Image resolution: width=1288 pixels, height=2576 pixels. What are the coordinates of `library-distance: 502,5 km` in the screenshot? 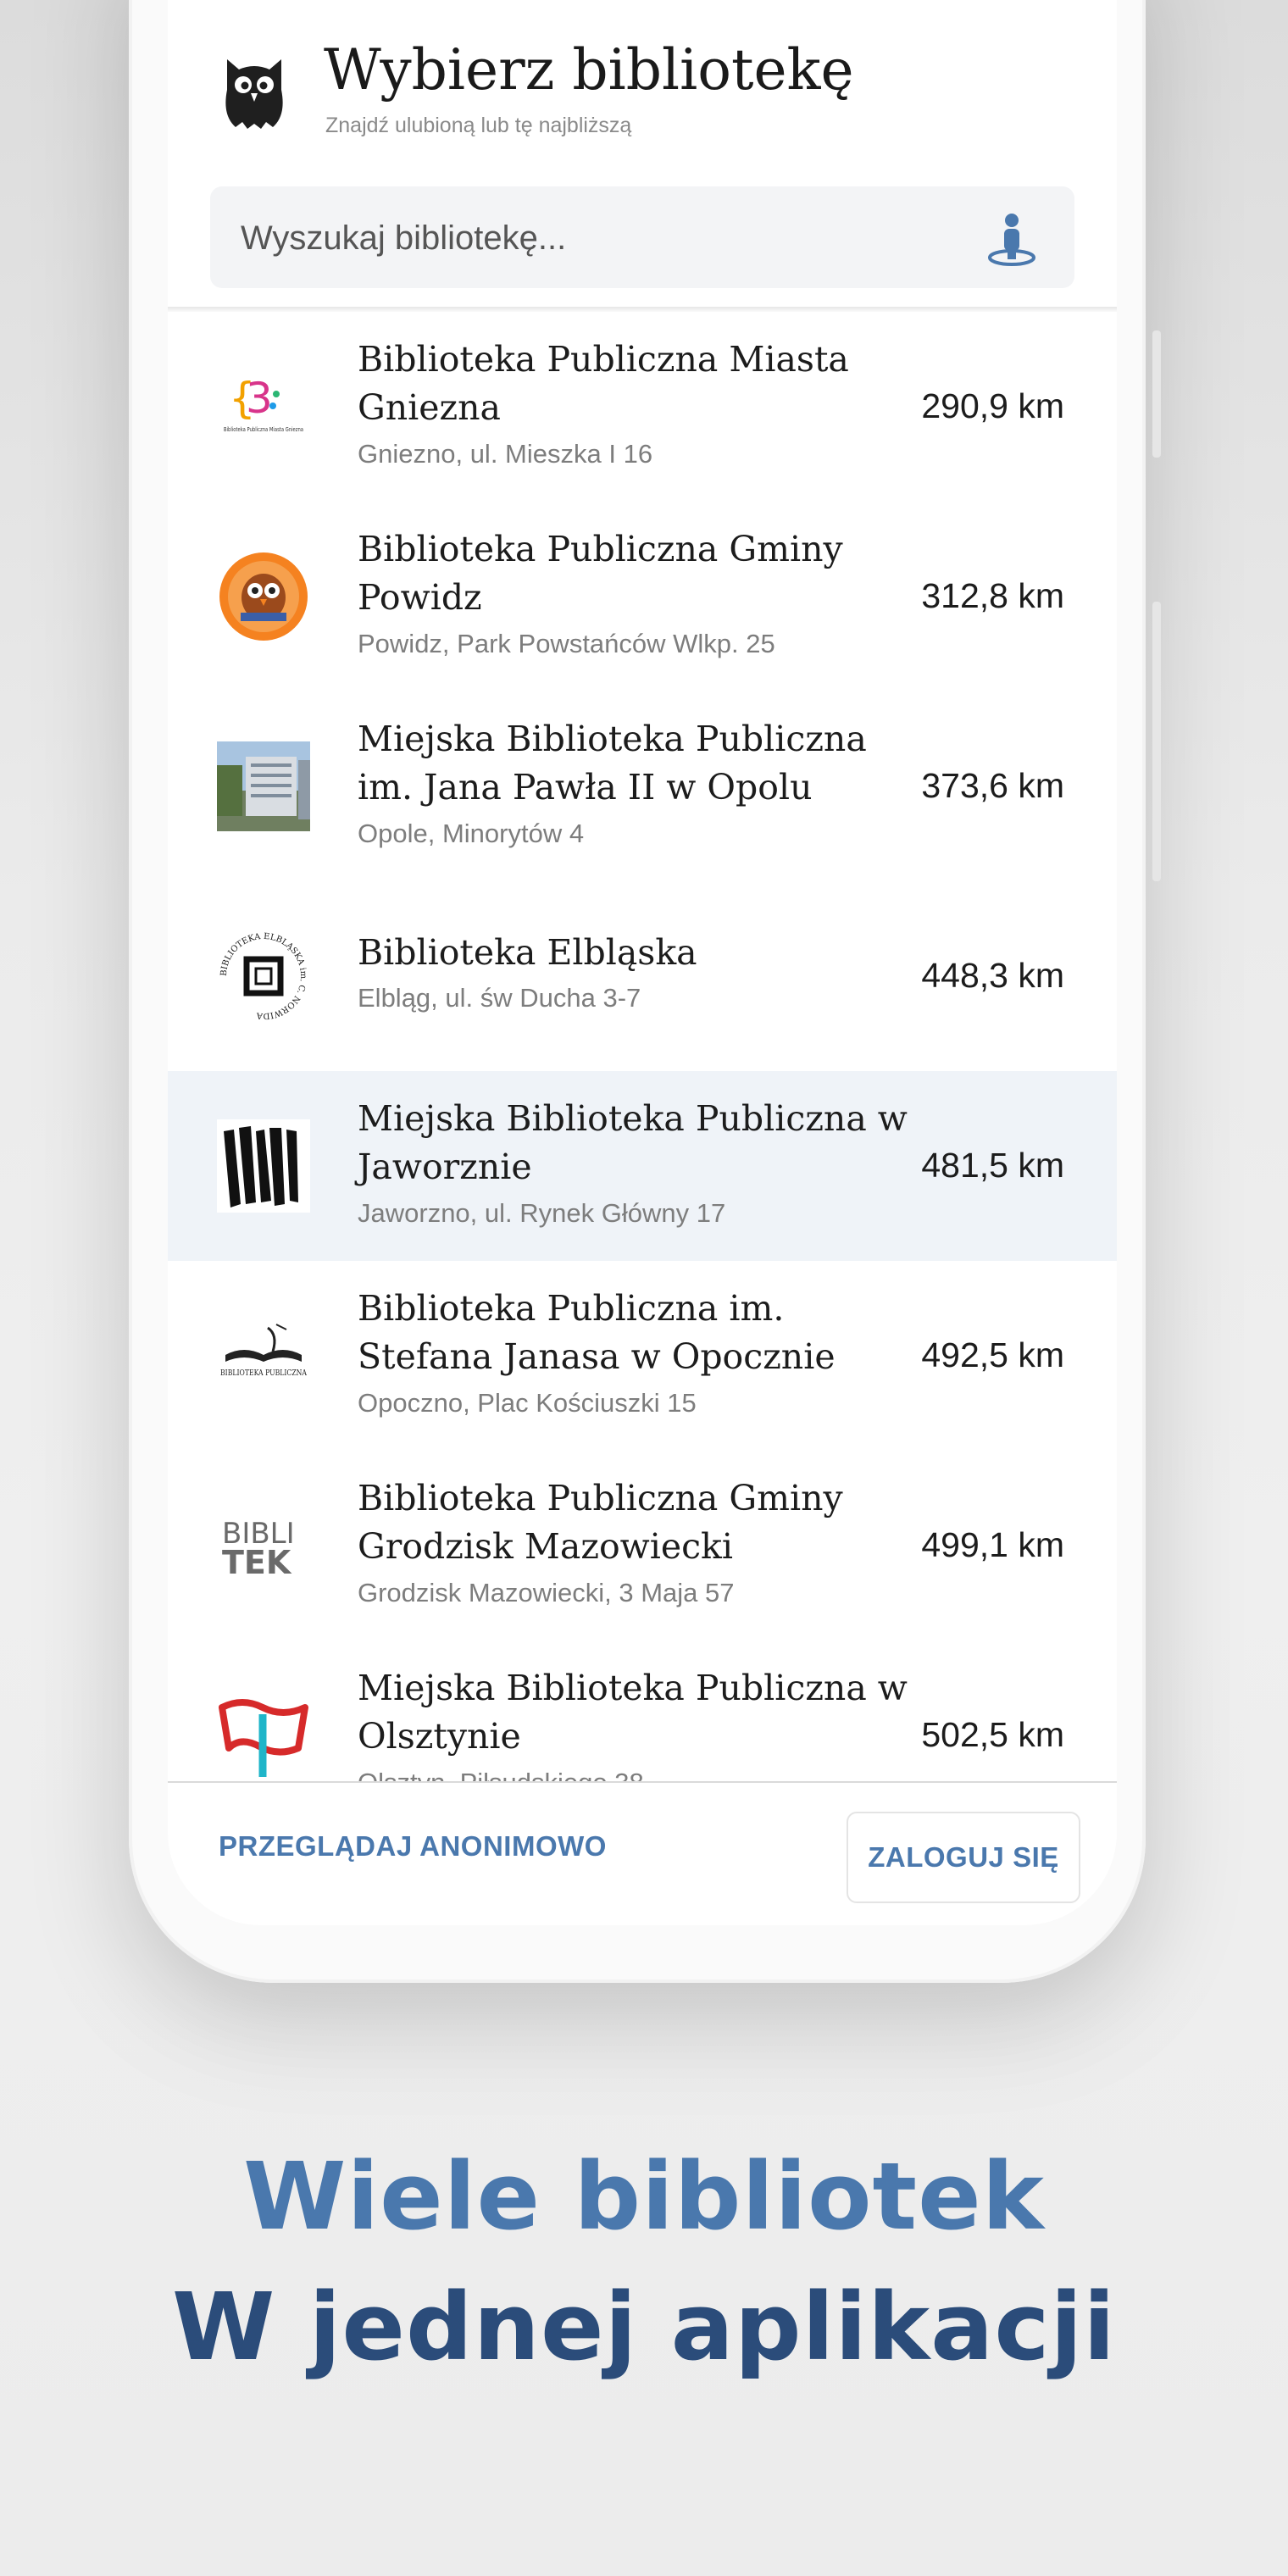 It's located at (992, 1734).